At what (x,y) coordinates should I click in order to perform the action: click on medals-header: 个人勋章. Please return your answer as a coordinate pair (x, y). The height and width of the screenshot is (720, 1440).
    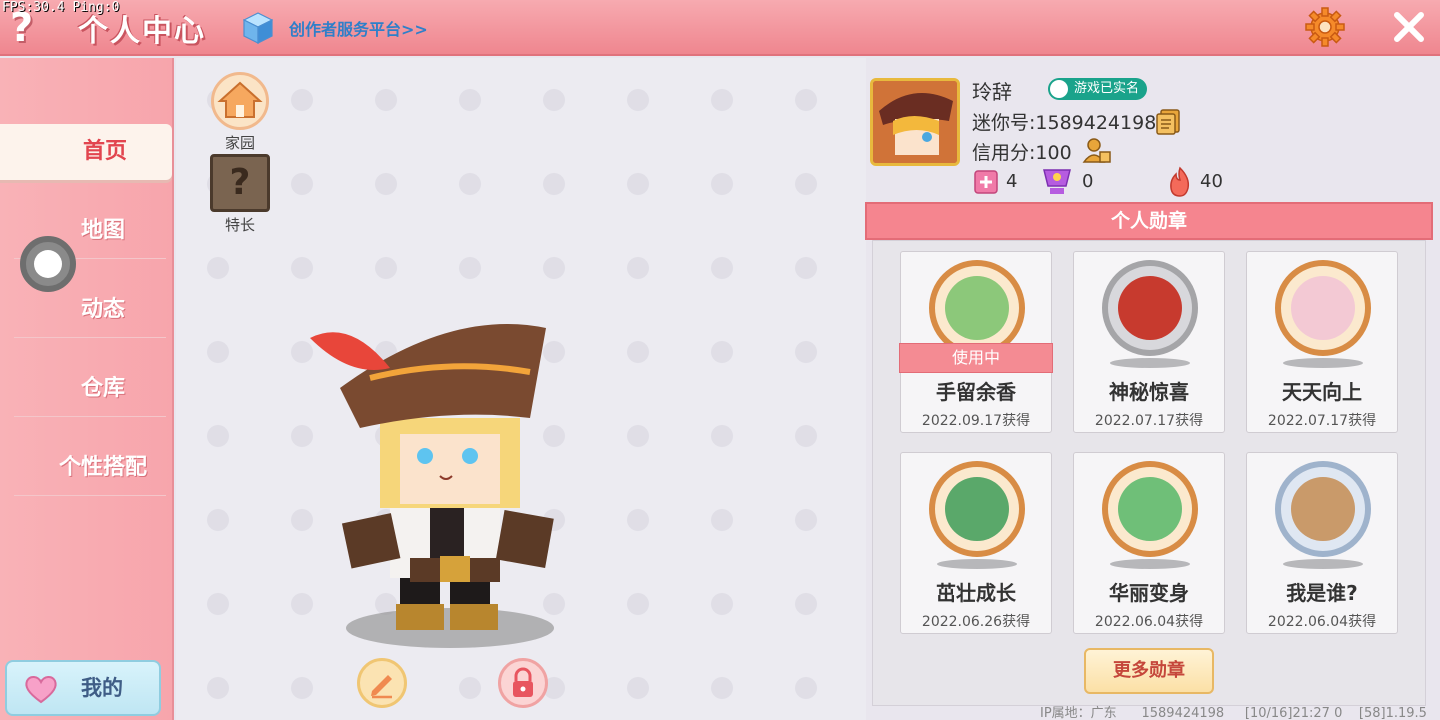
    Looking at the image, I should click on (1149, 221).